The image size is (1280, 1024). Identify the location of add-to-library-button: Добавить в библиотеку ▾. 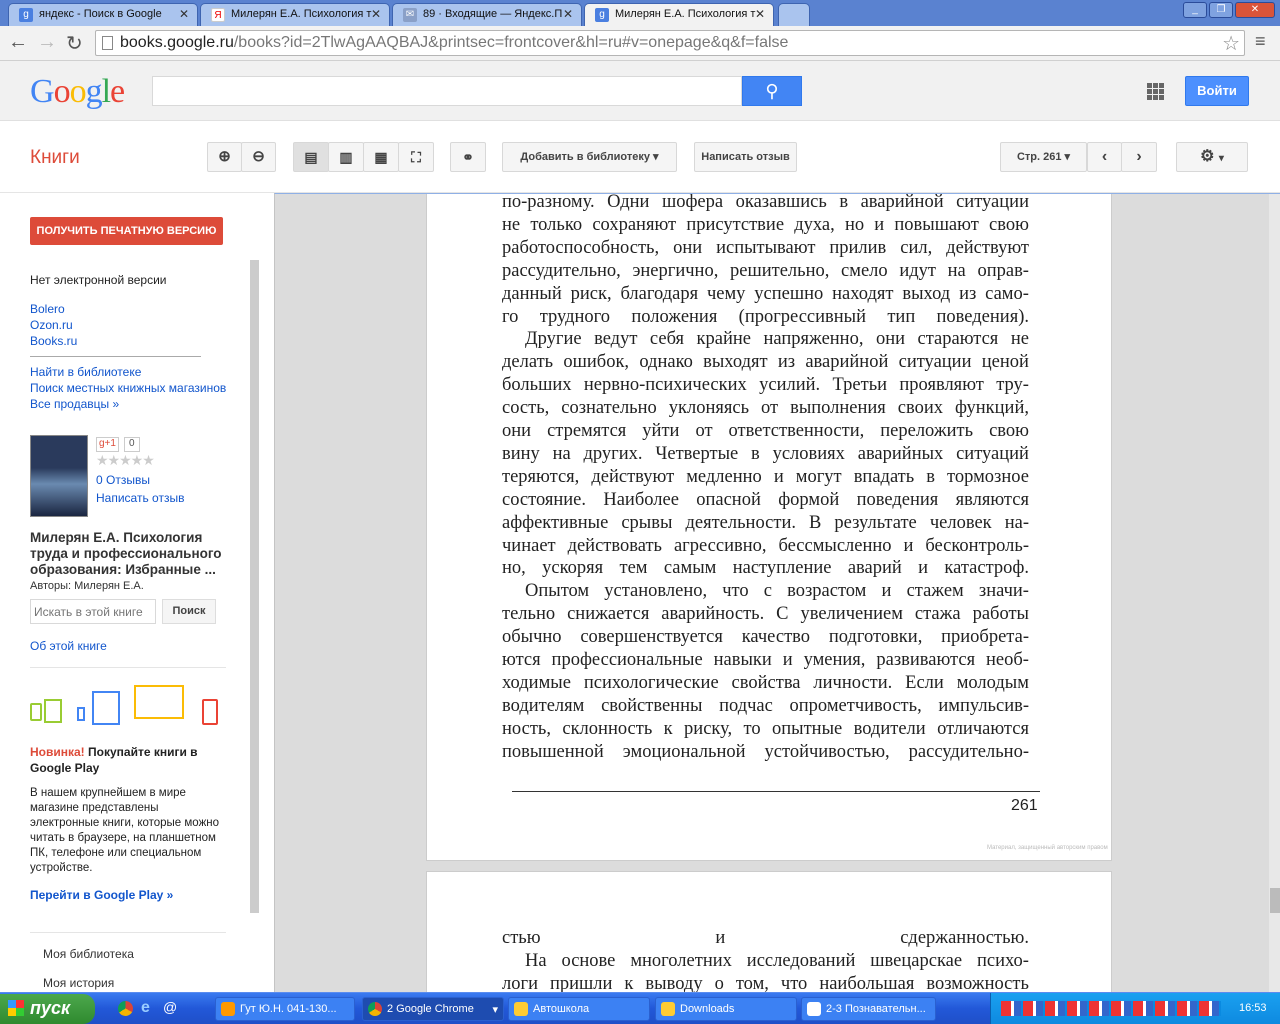
(589, 157).